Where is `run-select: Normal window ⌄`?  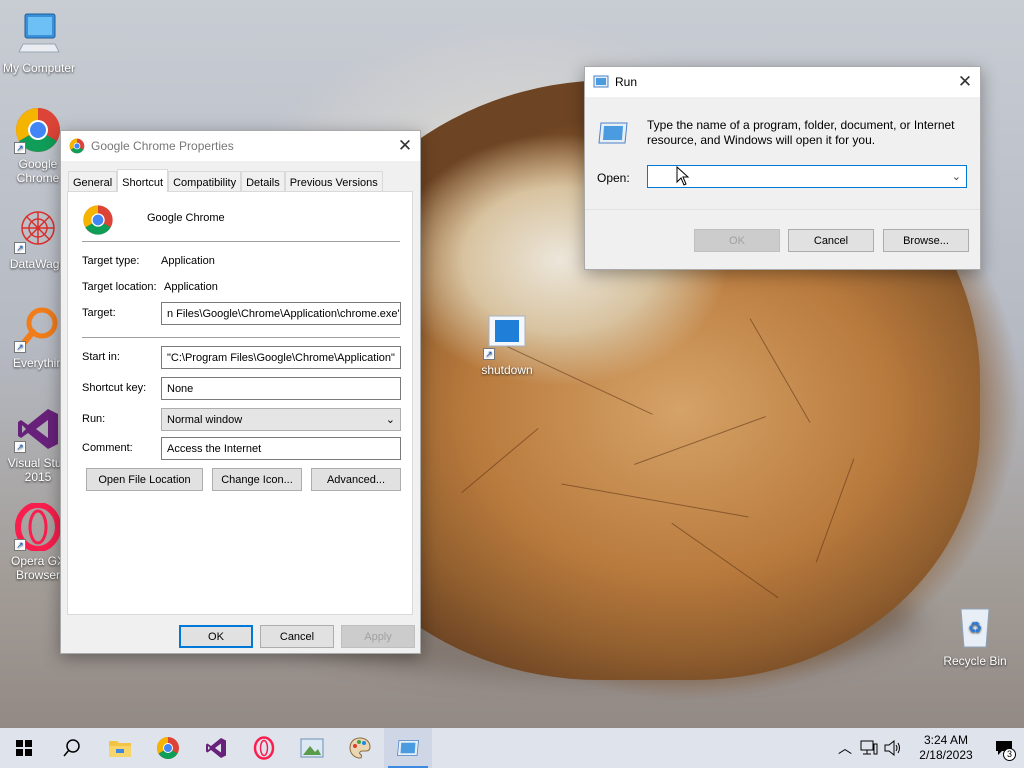 run-select: Normal window ⌄ is located at coordinates (281, 419).